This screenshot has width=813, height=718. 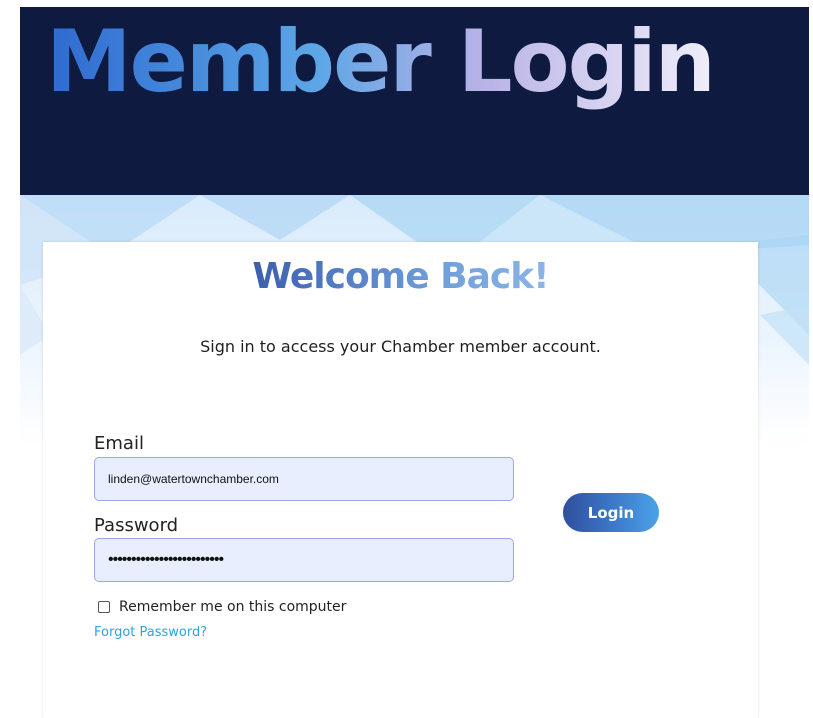 I want to click on remember-me-label: Remember me on this computer, so click(x=233, y=607).